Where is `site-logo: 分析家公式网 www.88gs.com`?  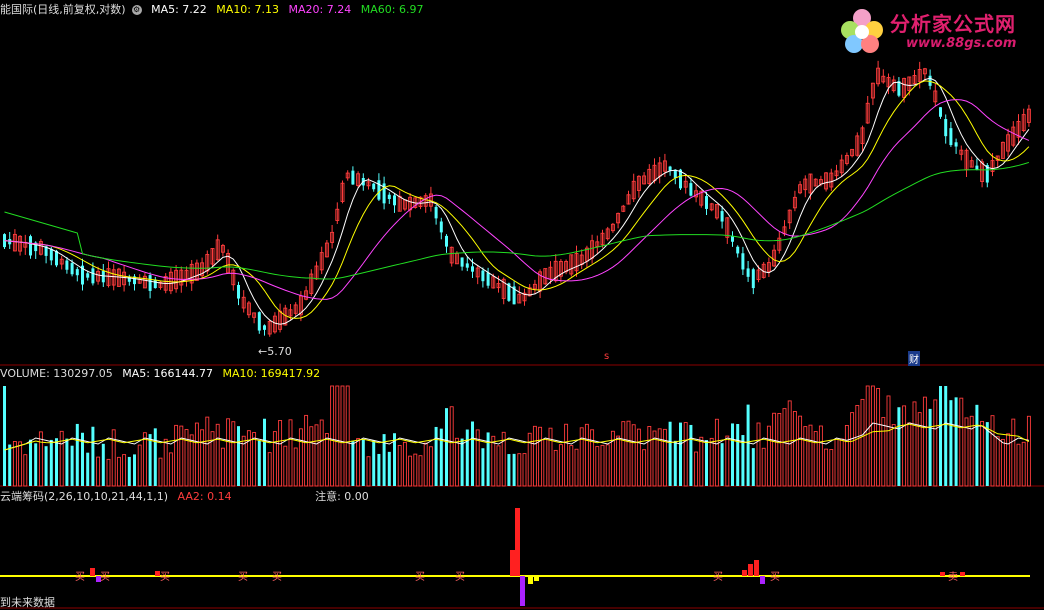
site-logo: 分析家公式网 www.88gs.com is located at coordinates (936, 31).